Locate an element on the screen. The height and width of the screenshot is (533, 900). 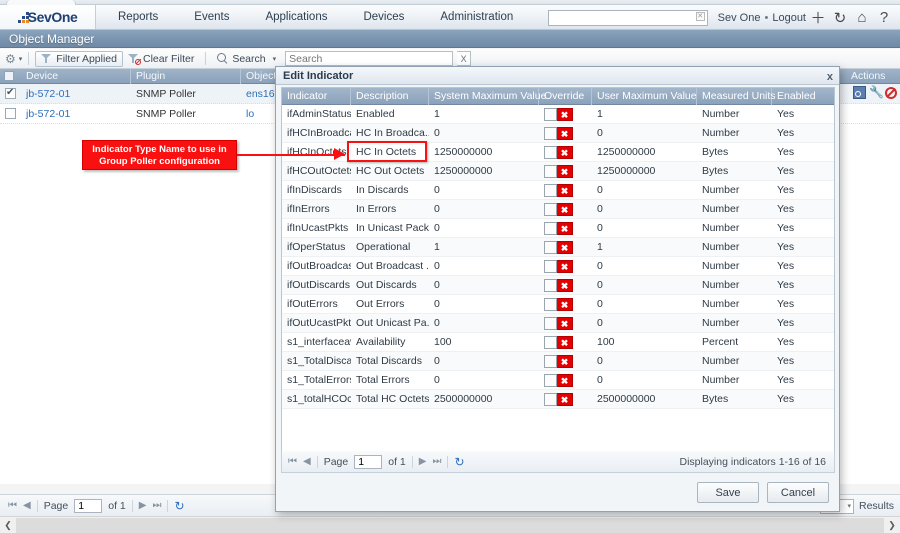
column-header-description: Description is located at coordinates (390, 96).